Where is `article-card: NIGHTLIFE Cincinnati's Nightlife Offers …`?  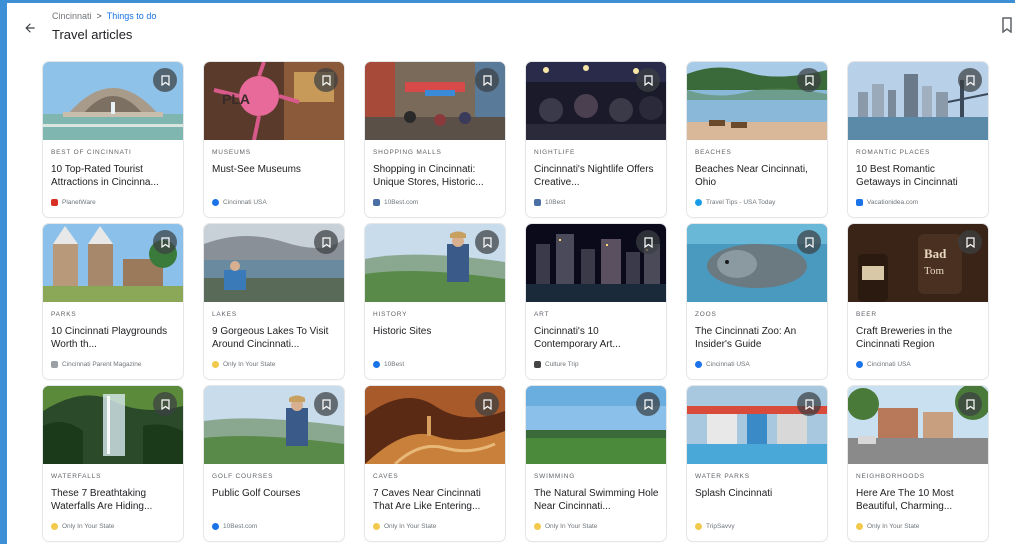
article-card: NIGHTLIFE Cincinnati's Nightlife Offers … is located at coordinates (596, 139).